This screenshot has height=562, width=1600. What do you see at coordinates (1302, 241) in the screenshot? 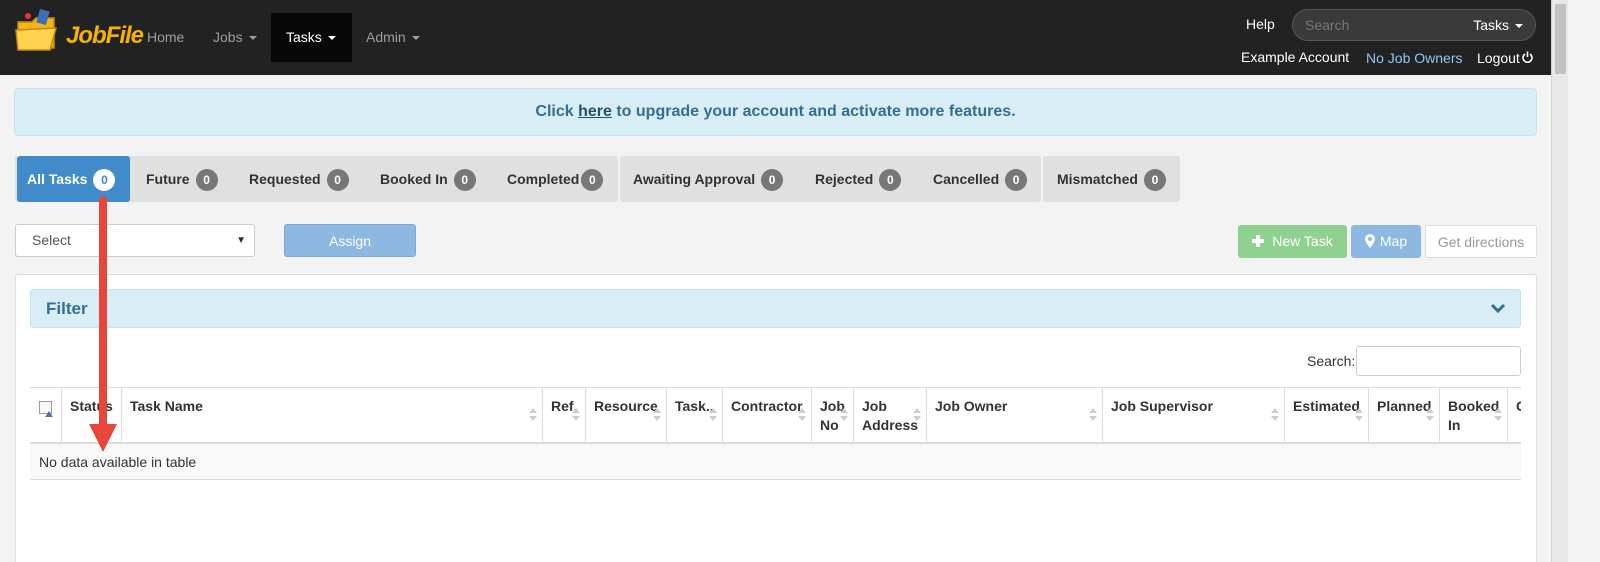
I see `new-task-label: New Task` at bounding box center [1302, 241].